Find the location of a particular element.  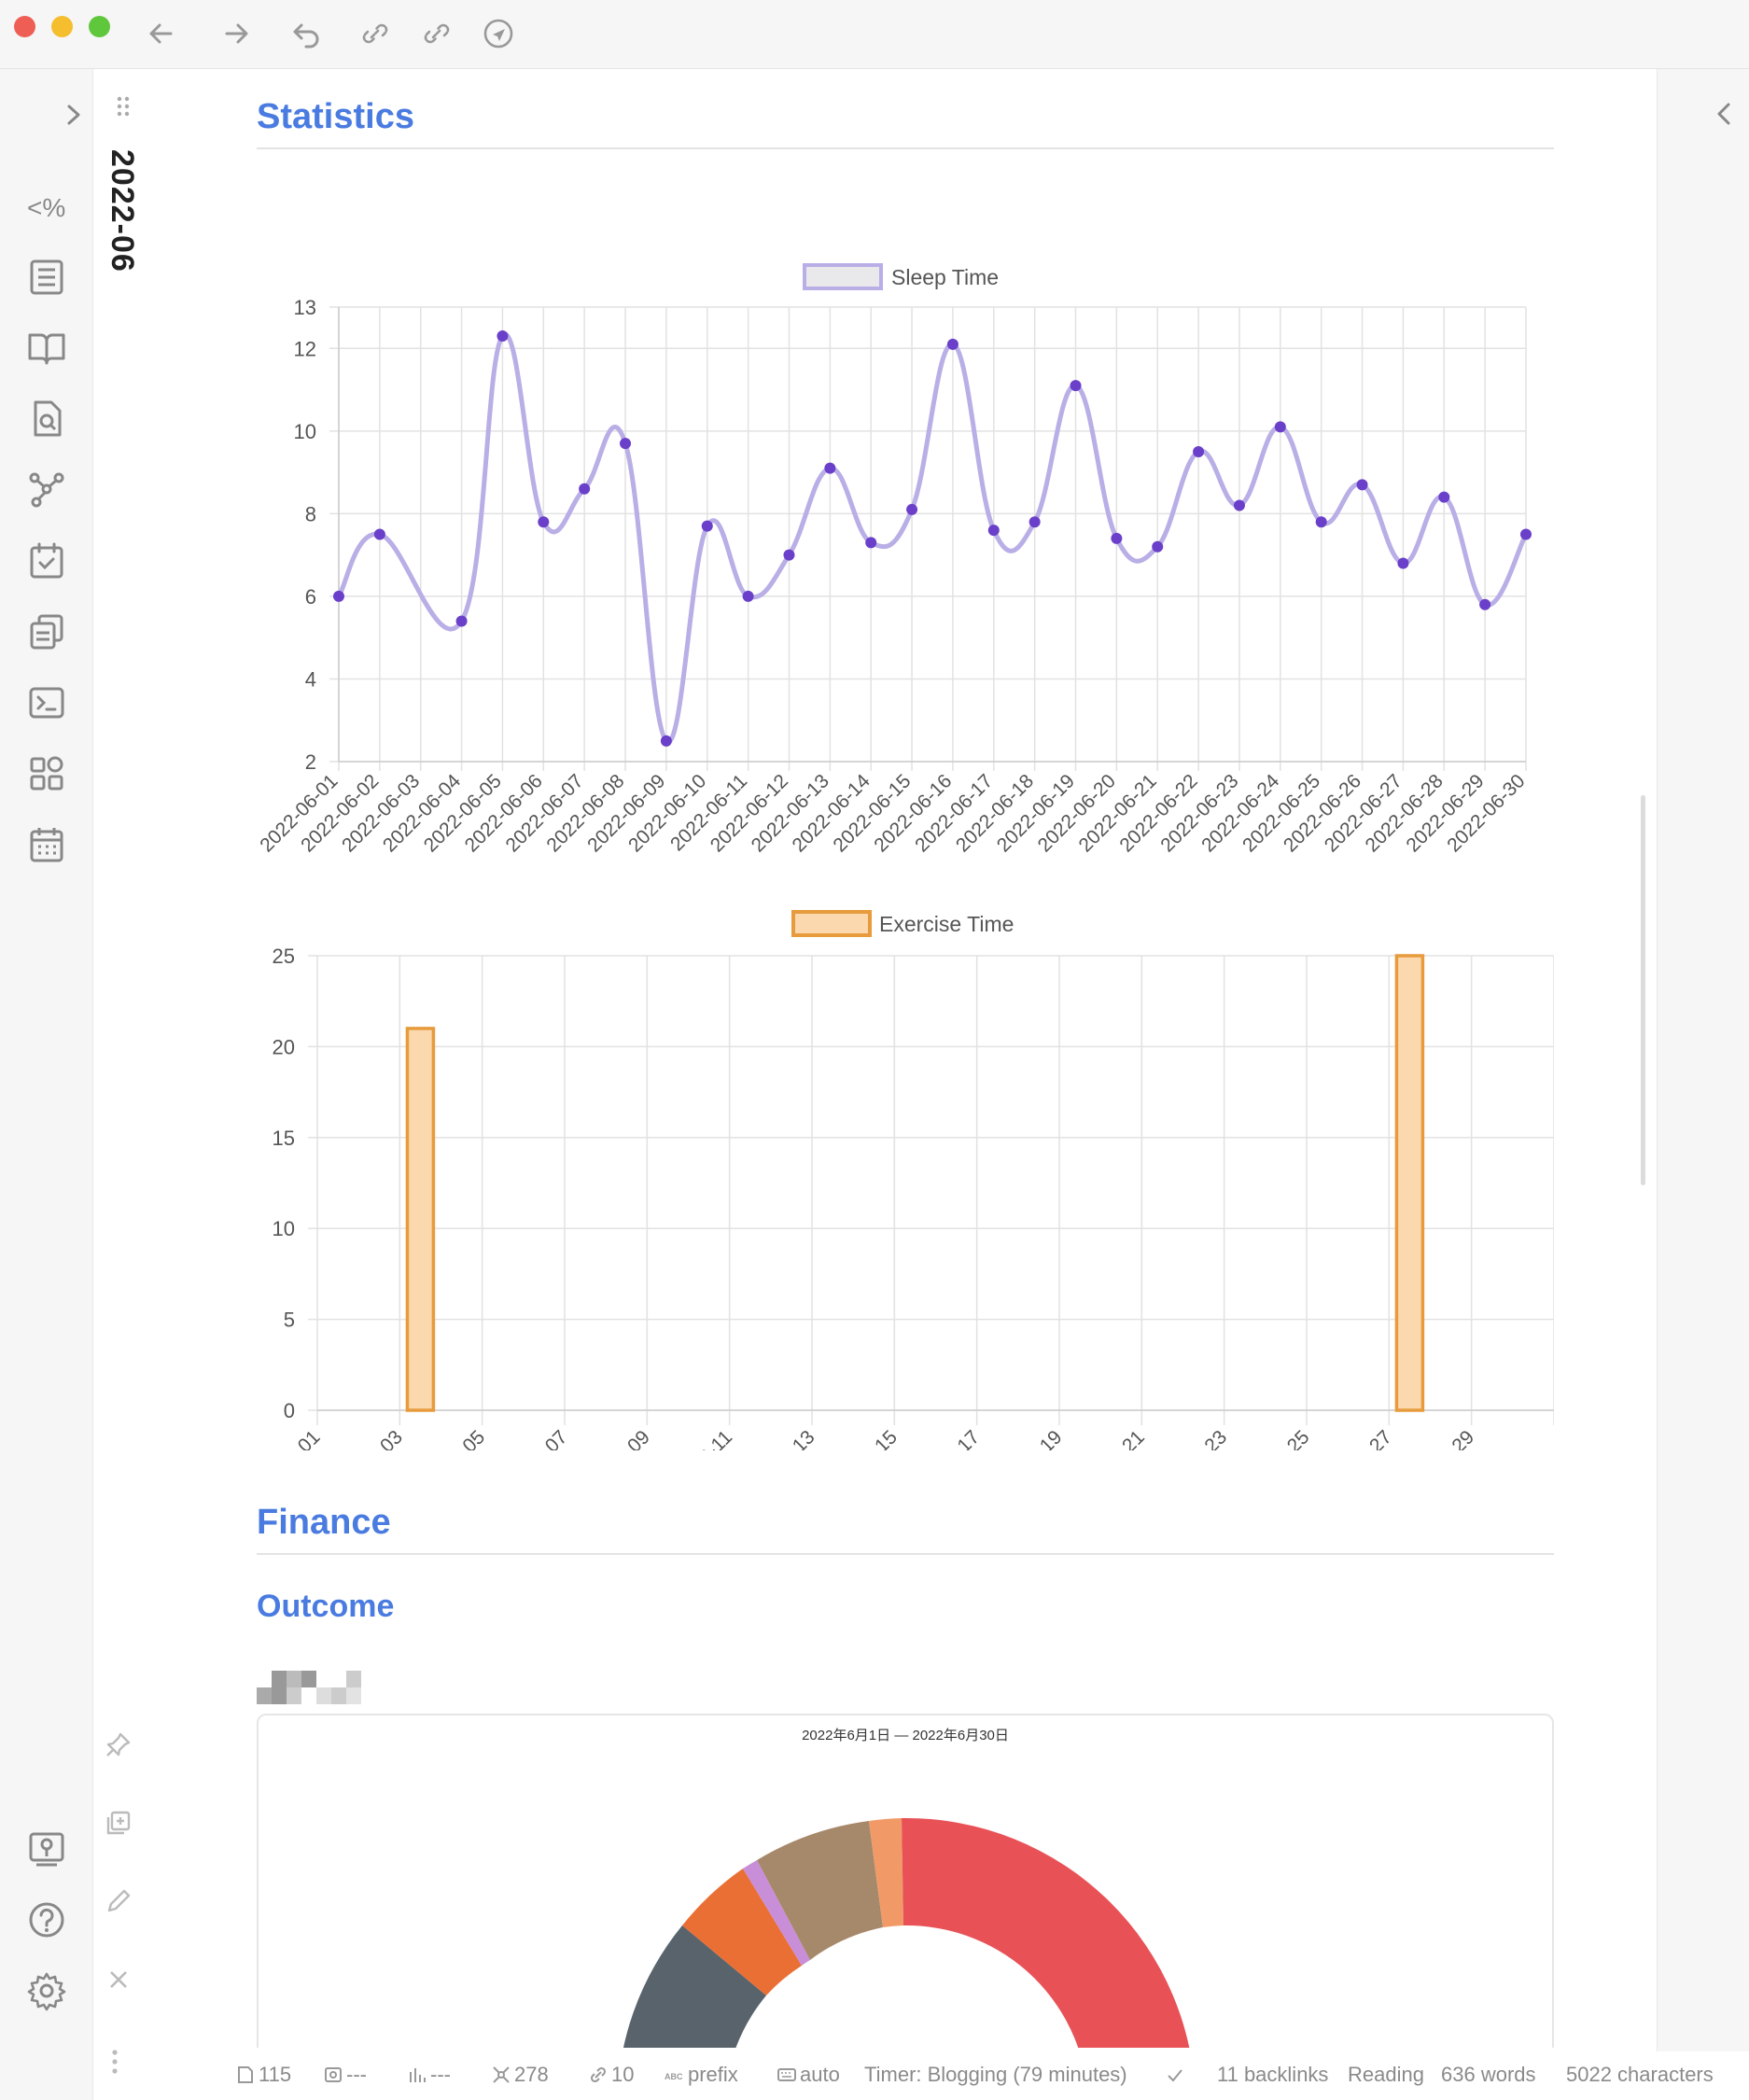

legend-label: Exercise Time is located at coordinates (946, 924).